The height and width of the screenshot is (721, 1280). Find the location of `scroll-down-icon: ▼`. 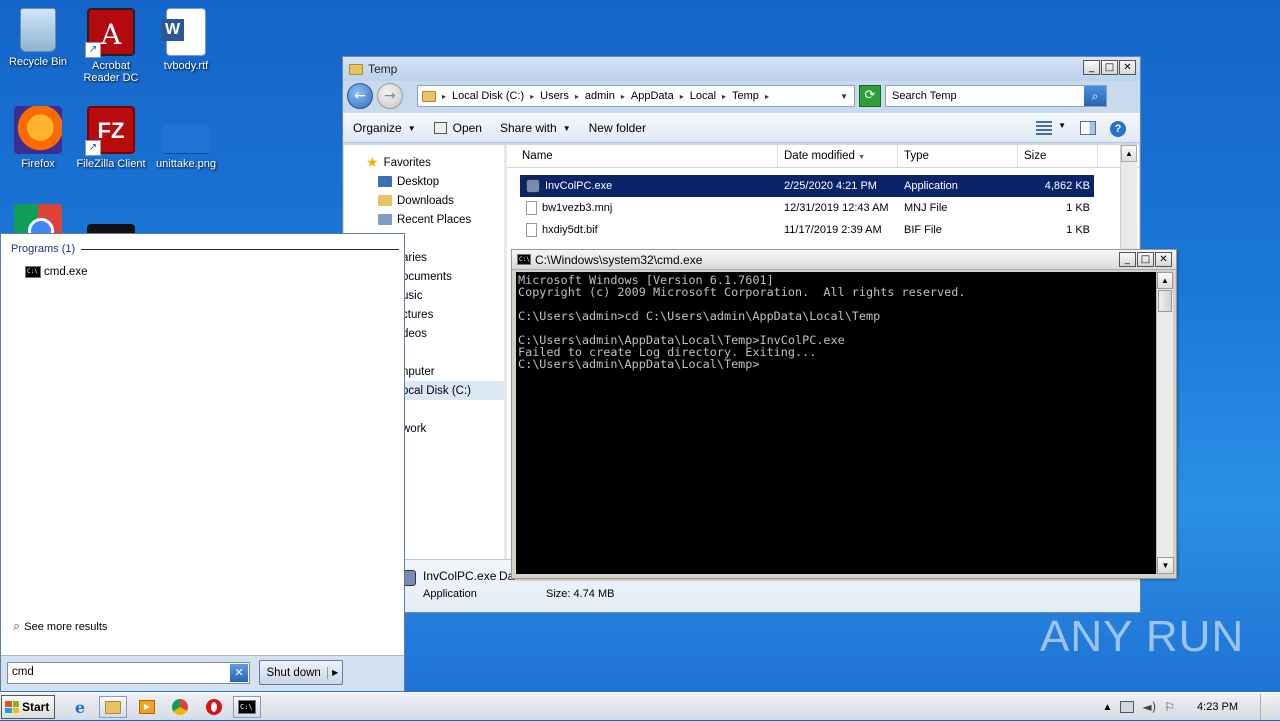

scroll-down-icon: ▼ is located at coordinates (1165, 565).